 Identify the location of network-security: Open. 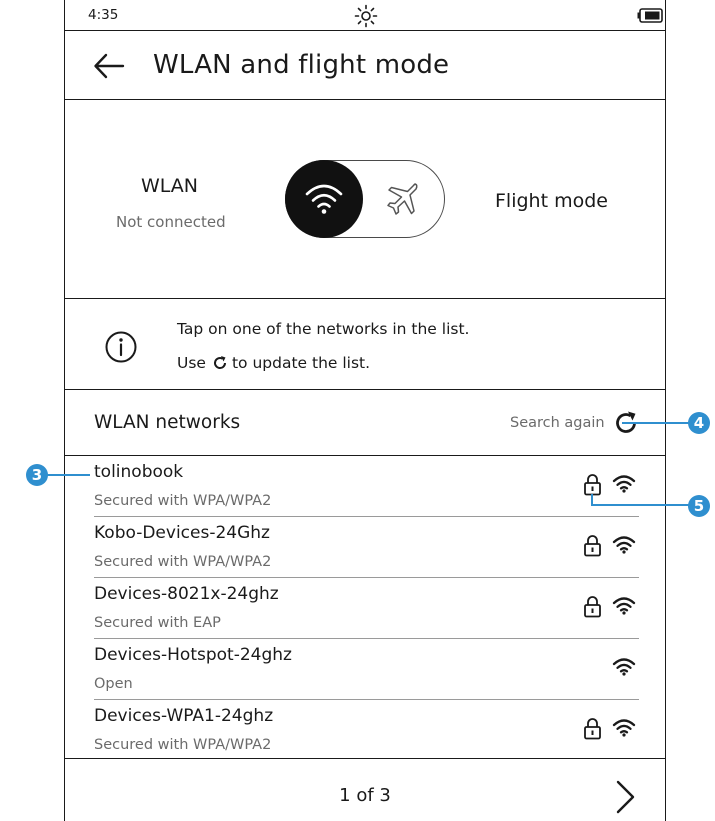
(113, 684).